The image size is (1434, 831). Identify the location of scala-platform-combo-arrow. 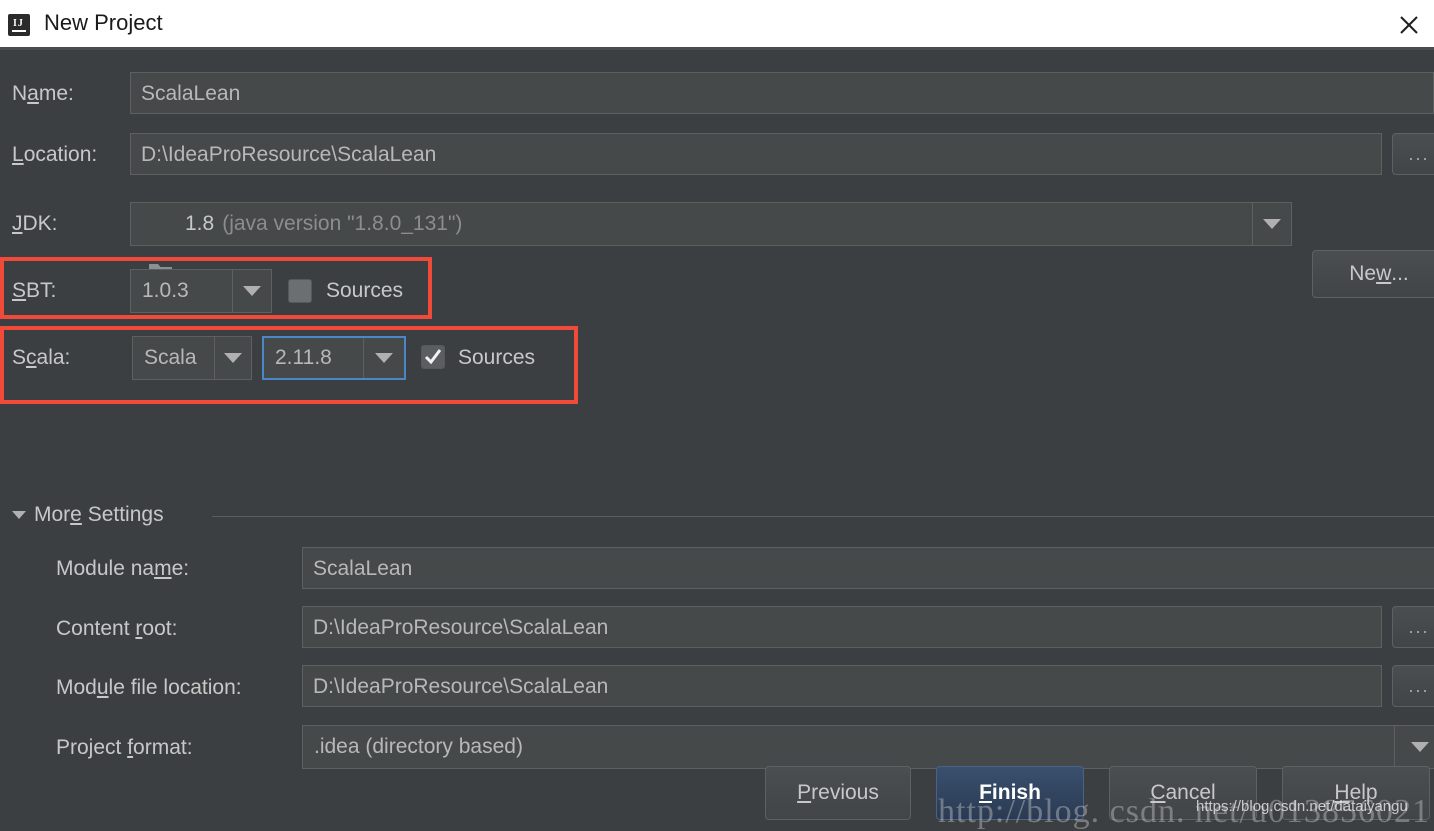
(232, 358).